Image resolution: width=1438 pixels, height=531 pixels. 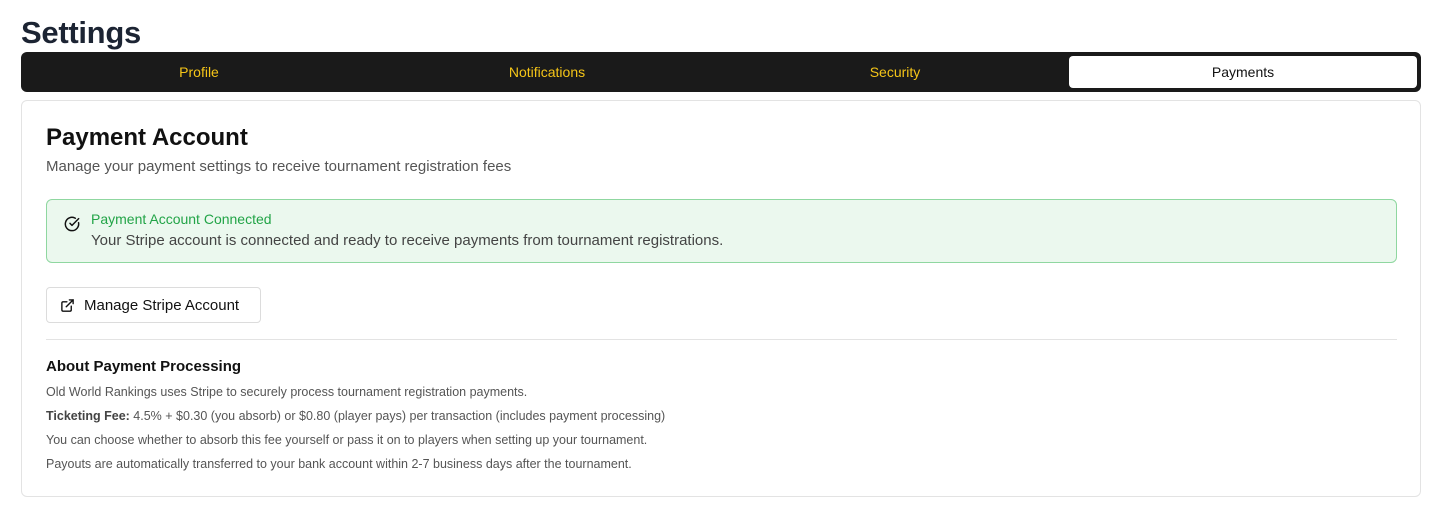 What do you see at coordinates (72, 224) in the screenshot?
I see `circle-check-icon` at bounding box center [72, 224].